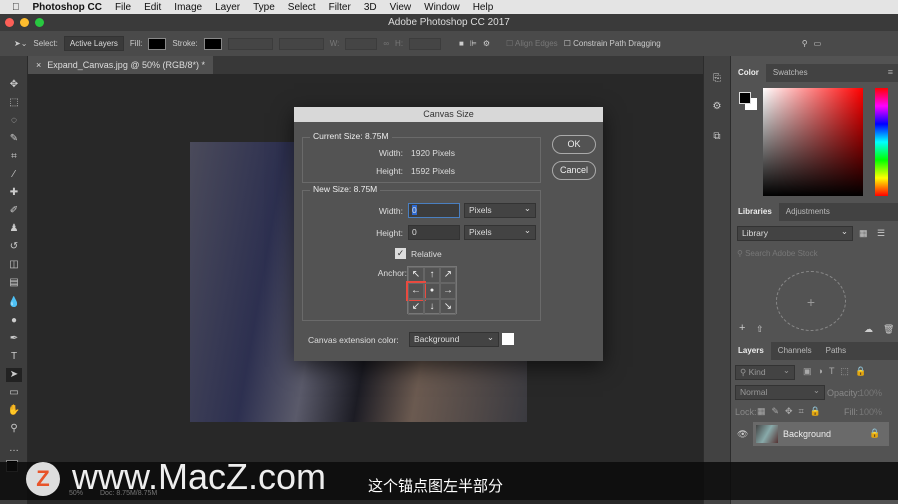  I want to click on height-field, so click(425, 43).